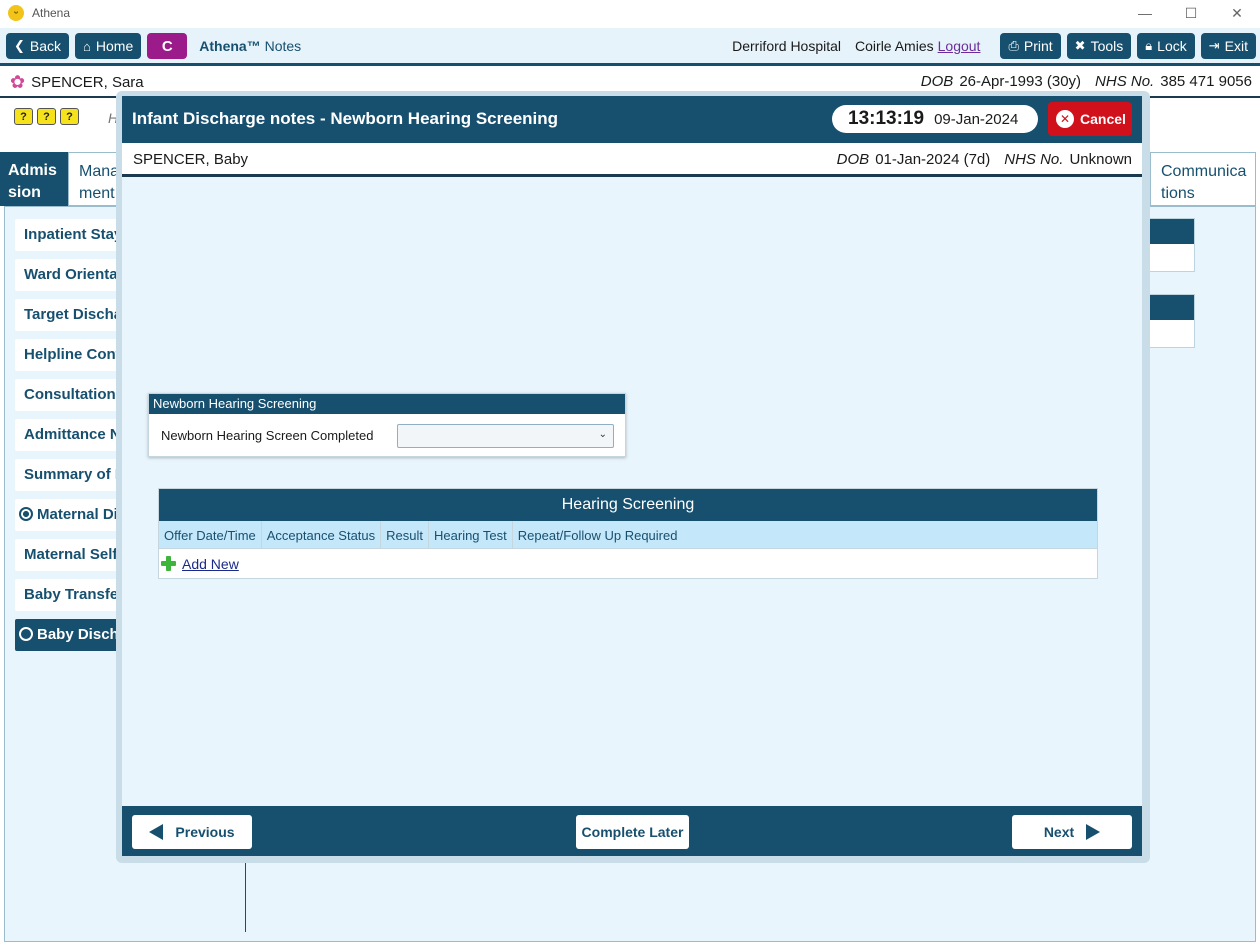 The width and height of the screenshot is (1260, 945). Describe the element at coordinates (168, 563) in the screenshot. I see `plus-icon` at that location.